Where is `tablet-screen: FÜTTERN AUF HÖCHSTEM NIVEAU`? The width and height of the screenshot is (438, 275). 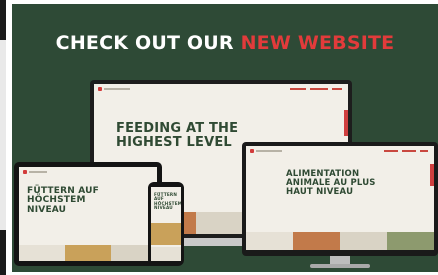 tablet-screen: FÜTTERN AUF HÖCHSTEM NIVEAU is located at coordinates (88, 214).